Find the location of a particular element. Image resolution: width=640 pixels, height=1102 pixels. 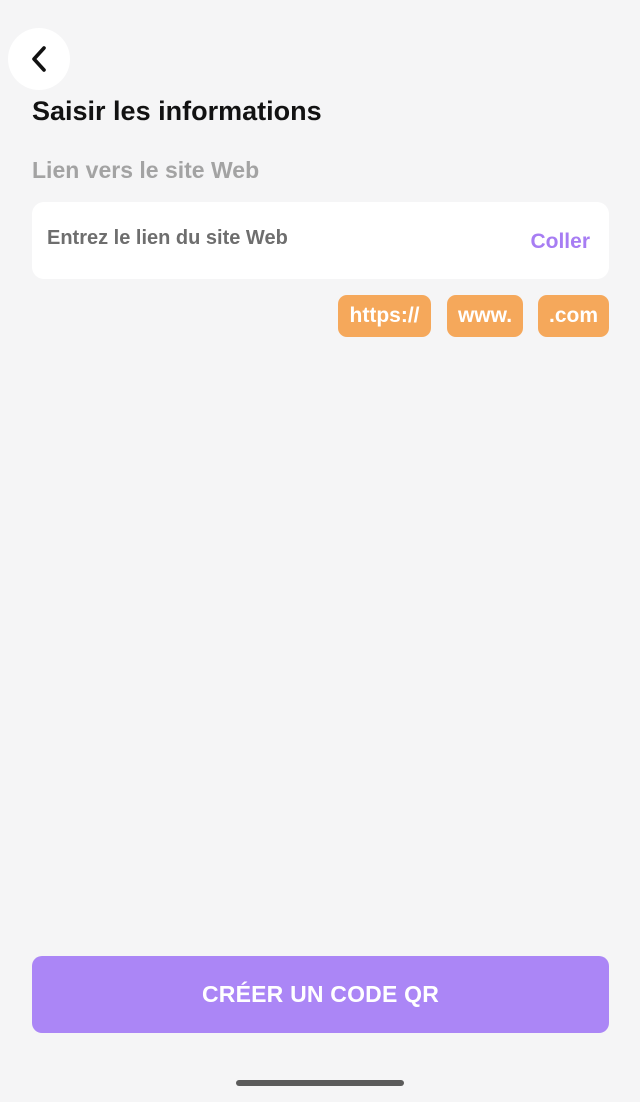

website-link-input is located at coordinates (267, 238).